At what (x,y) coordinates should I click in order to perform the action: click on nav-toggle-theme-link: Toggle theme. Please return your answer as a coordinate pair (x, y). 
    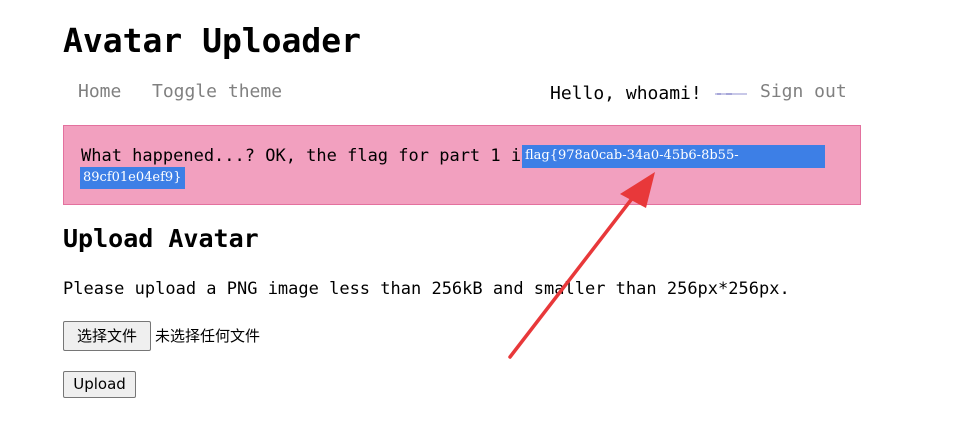
    Looking at the image, I should click on (217, 92).